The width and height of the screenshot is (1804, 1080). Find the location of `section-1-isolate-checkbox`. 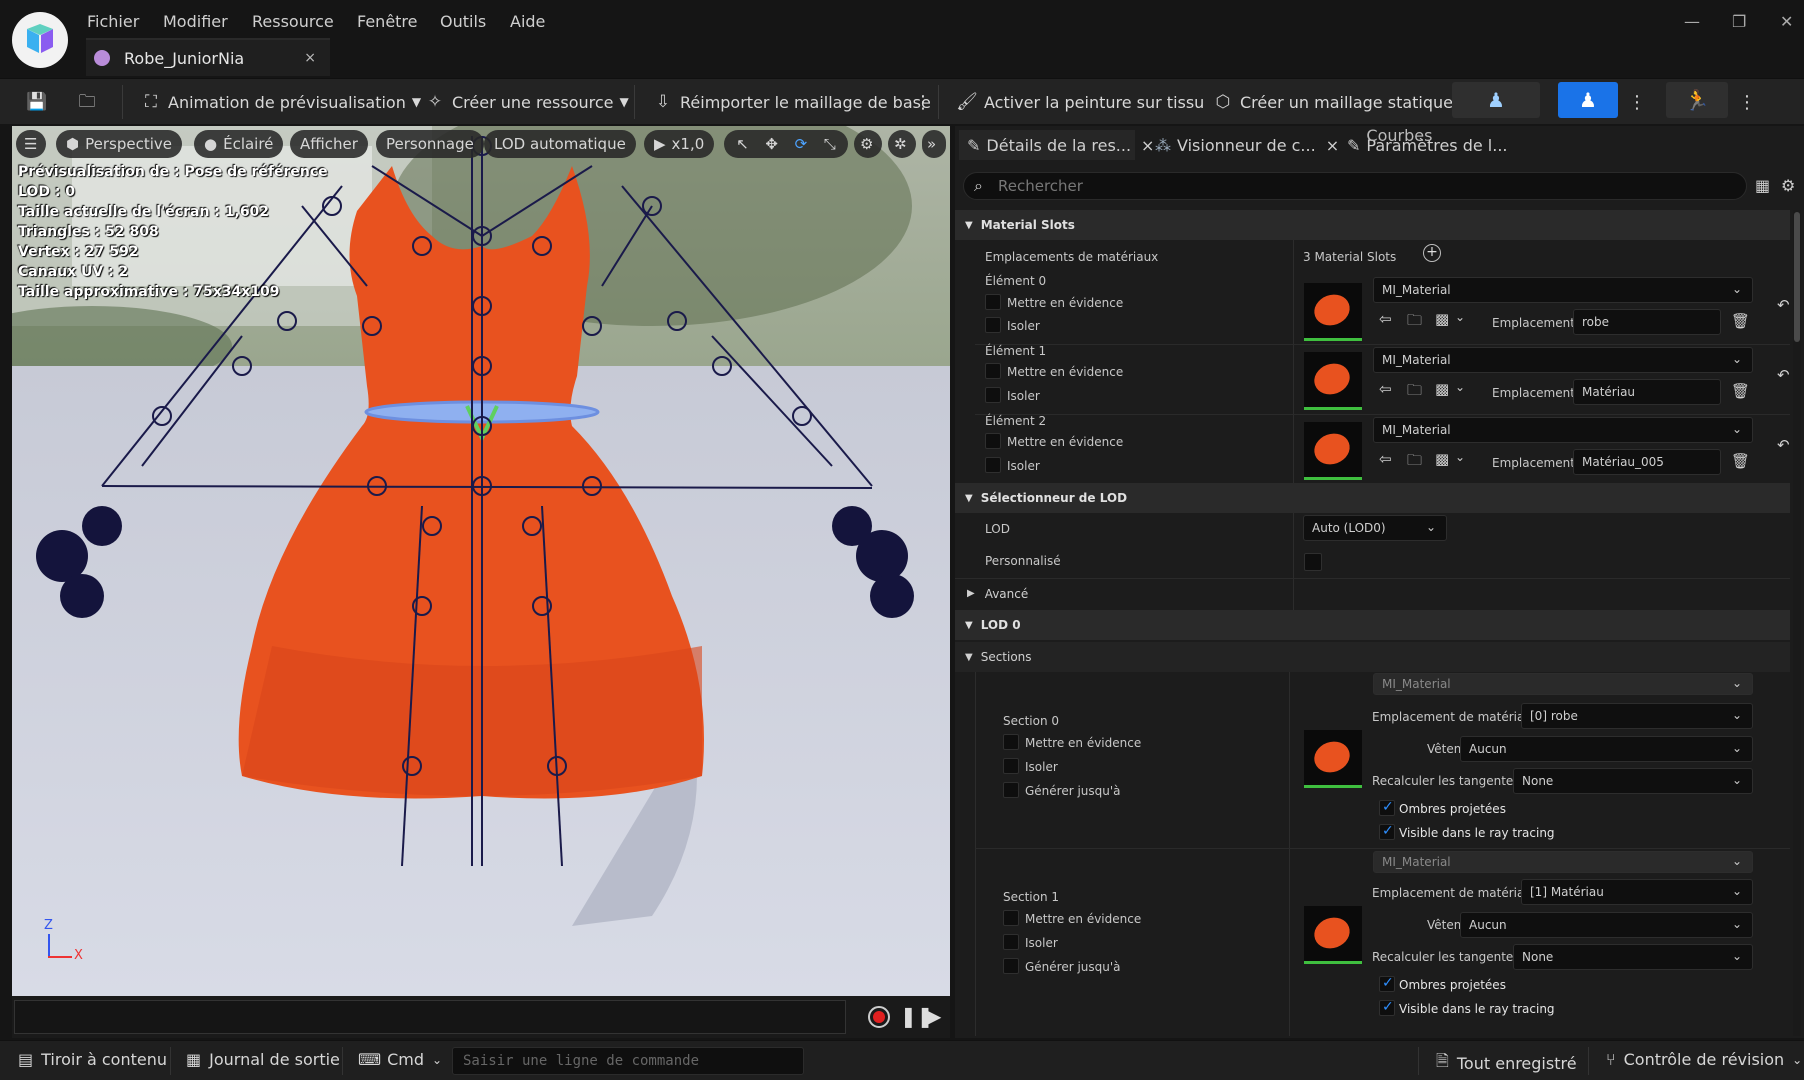

section-1-isolate-checkbox is located at coordinates (1011, 942).